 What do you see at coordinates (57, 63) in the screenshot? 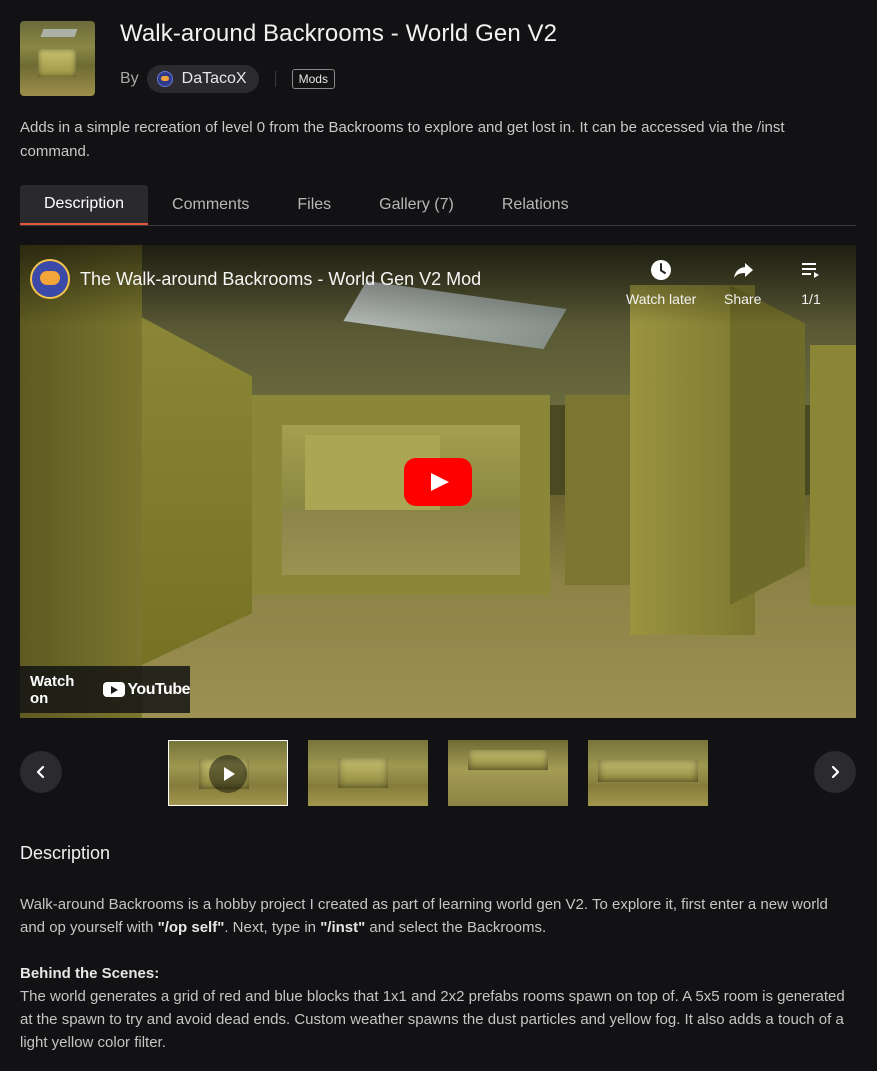
I see `thumbnail-corridor` at bounding box center [57, 63].